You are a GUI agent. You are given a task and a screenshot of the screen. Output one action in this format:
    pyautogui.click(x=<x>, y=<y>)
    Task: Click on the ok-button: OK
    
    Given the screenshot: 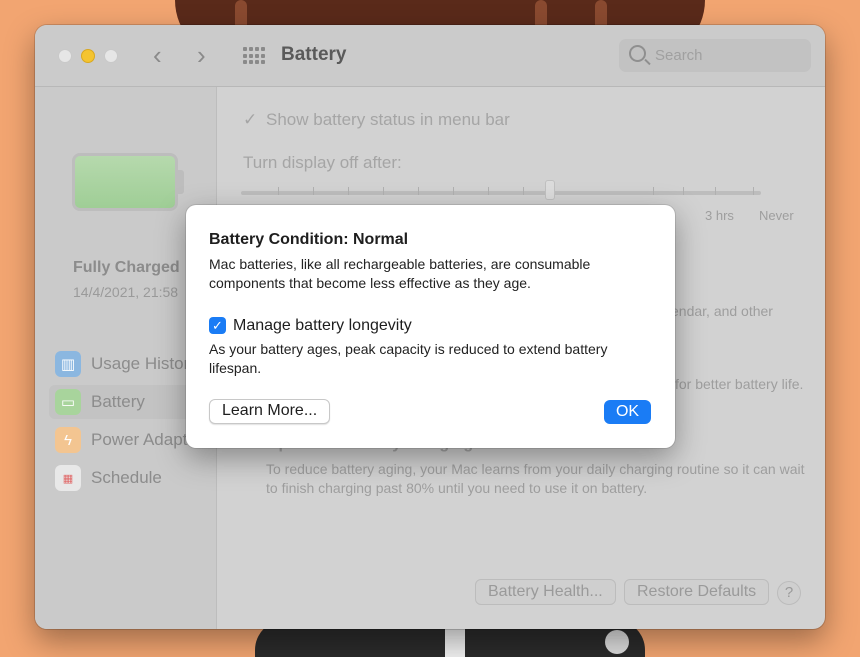 What is the action you would take?
    pyautogui.click(x=627, y=412)
    